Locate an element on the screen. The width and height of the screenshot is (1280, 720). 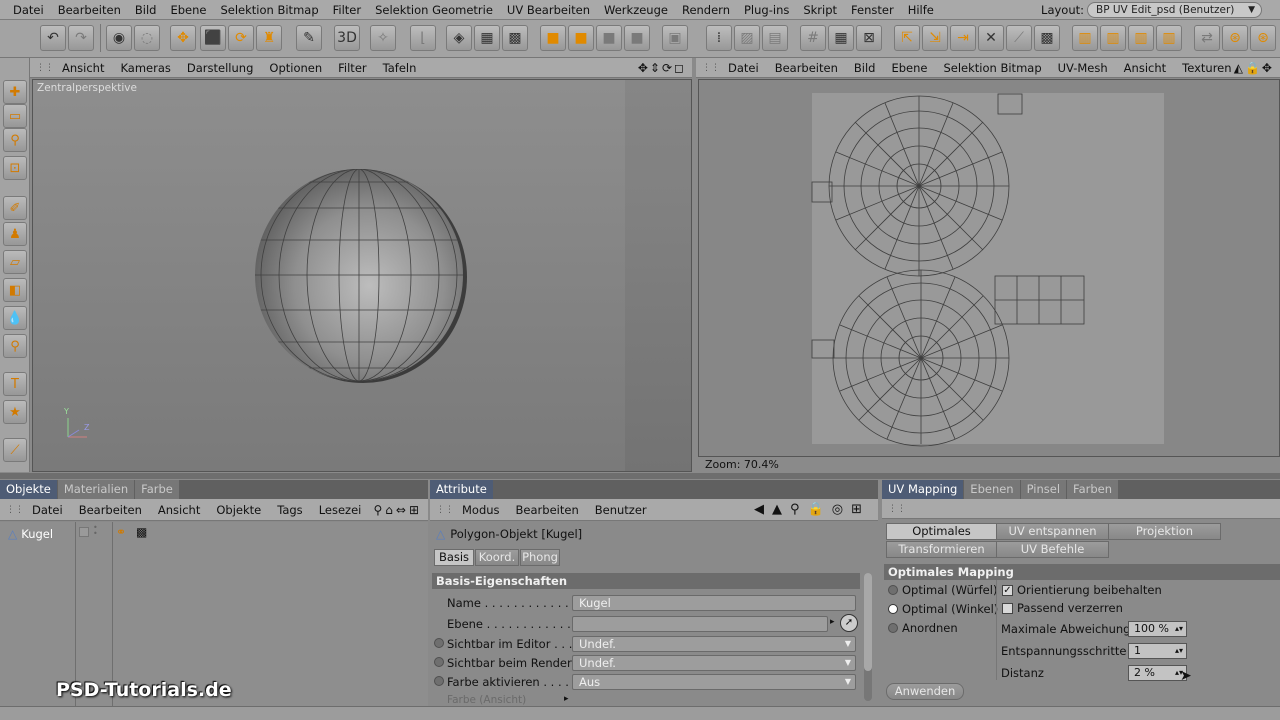
pick-cursor-icon: ➚ is located at coordinates (849, 623).